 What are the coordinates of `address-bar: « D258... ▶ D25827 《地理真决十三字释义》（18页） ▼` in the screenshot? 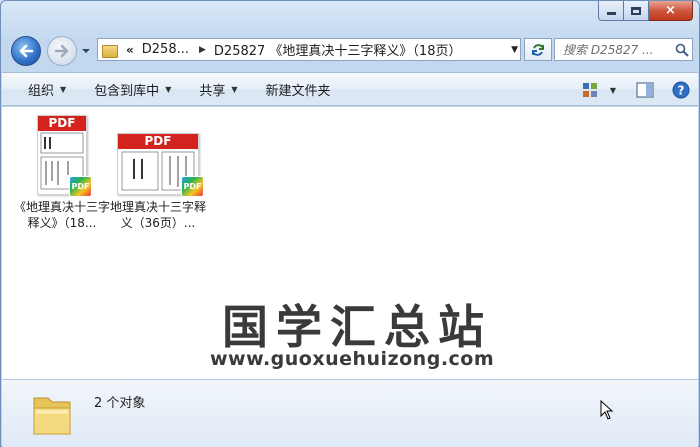 It's located at (309, 49).